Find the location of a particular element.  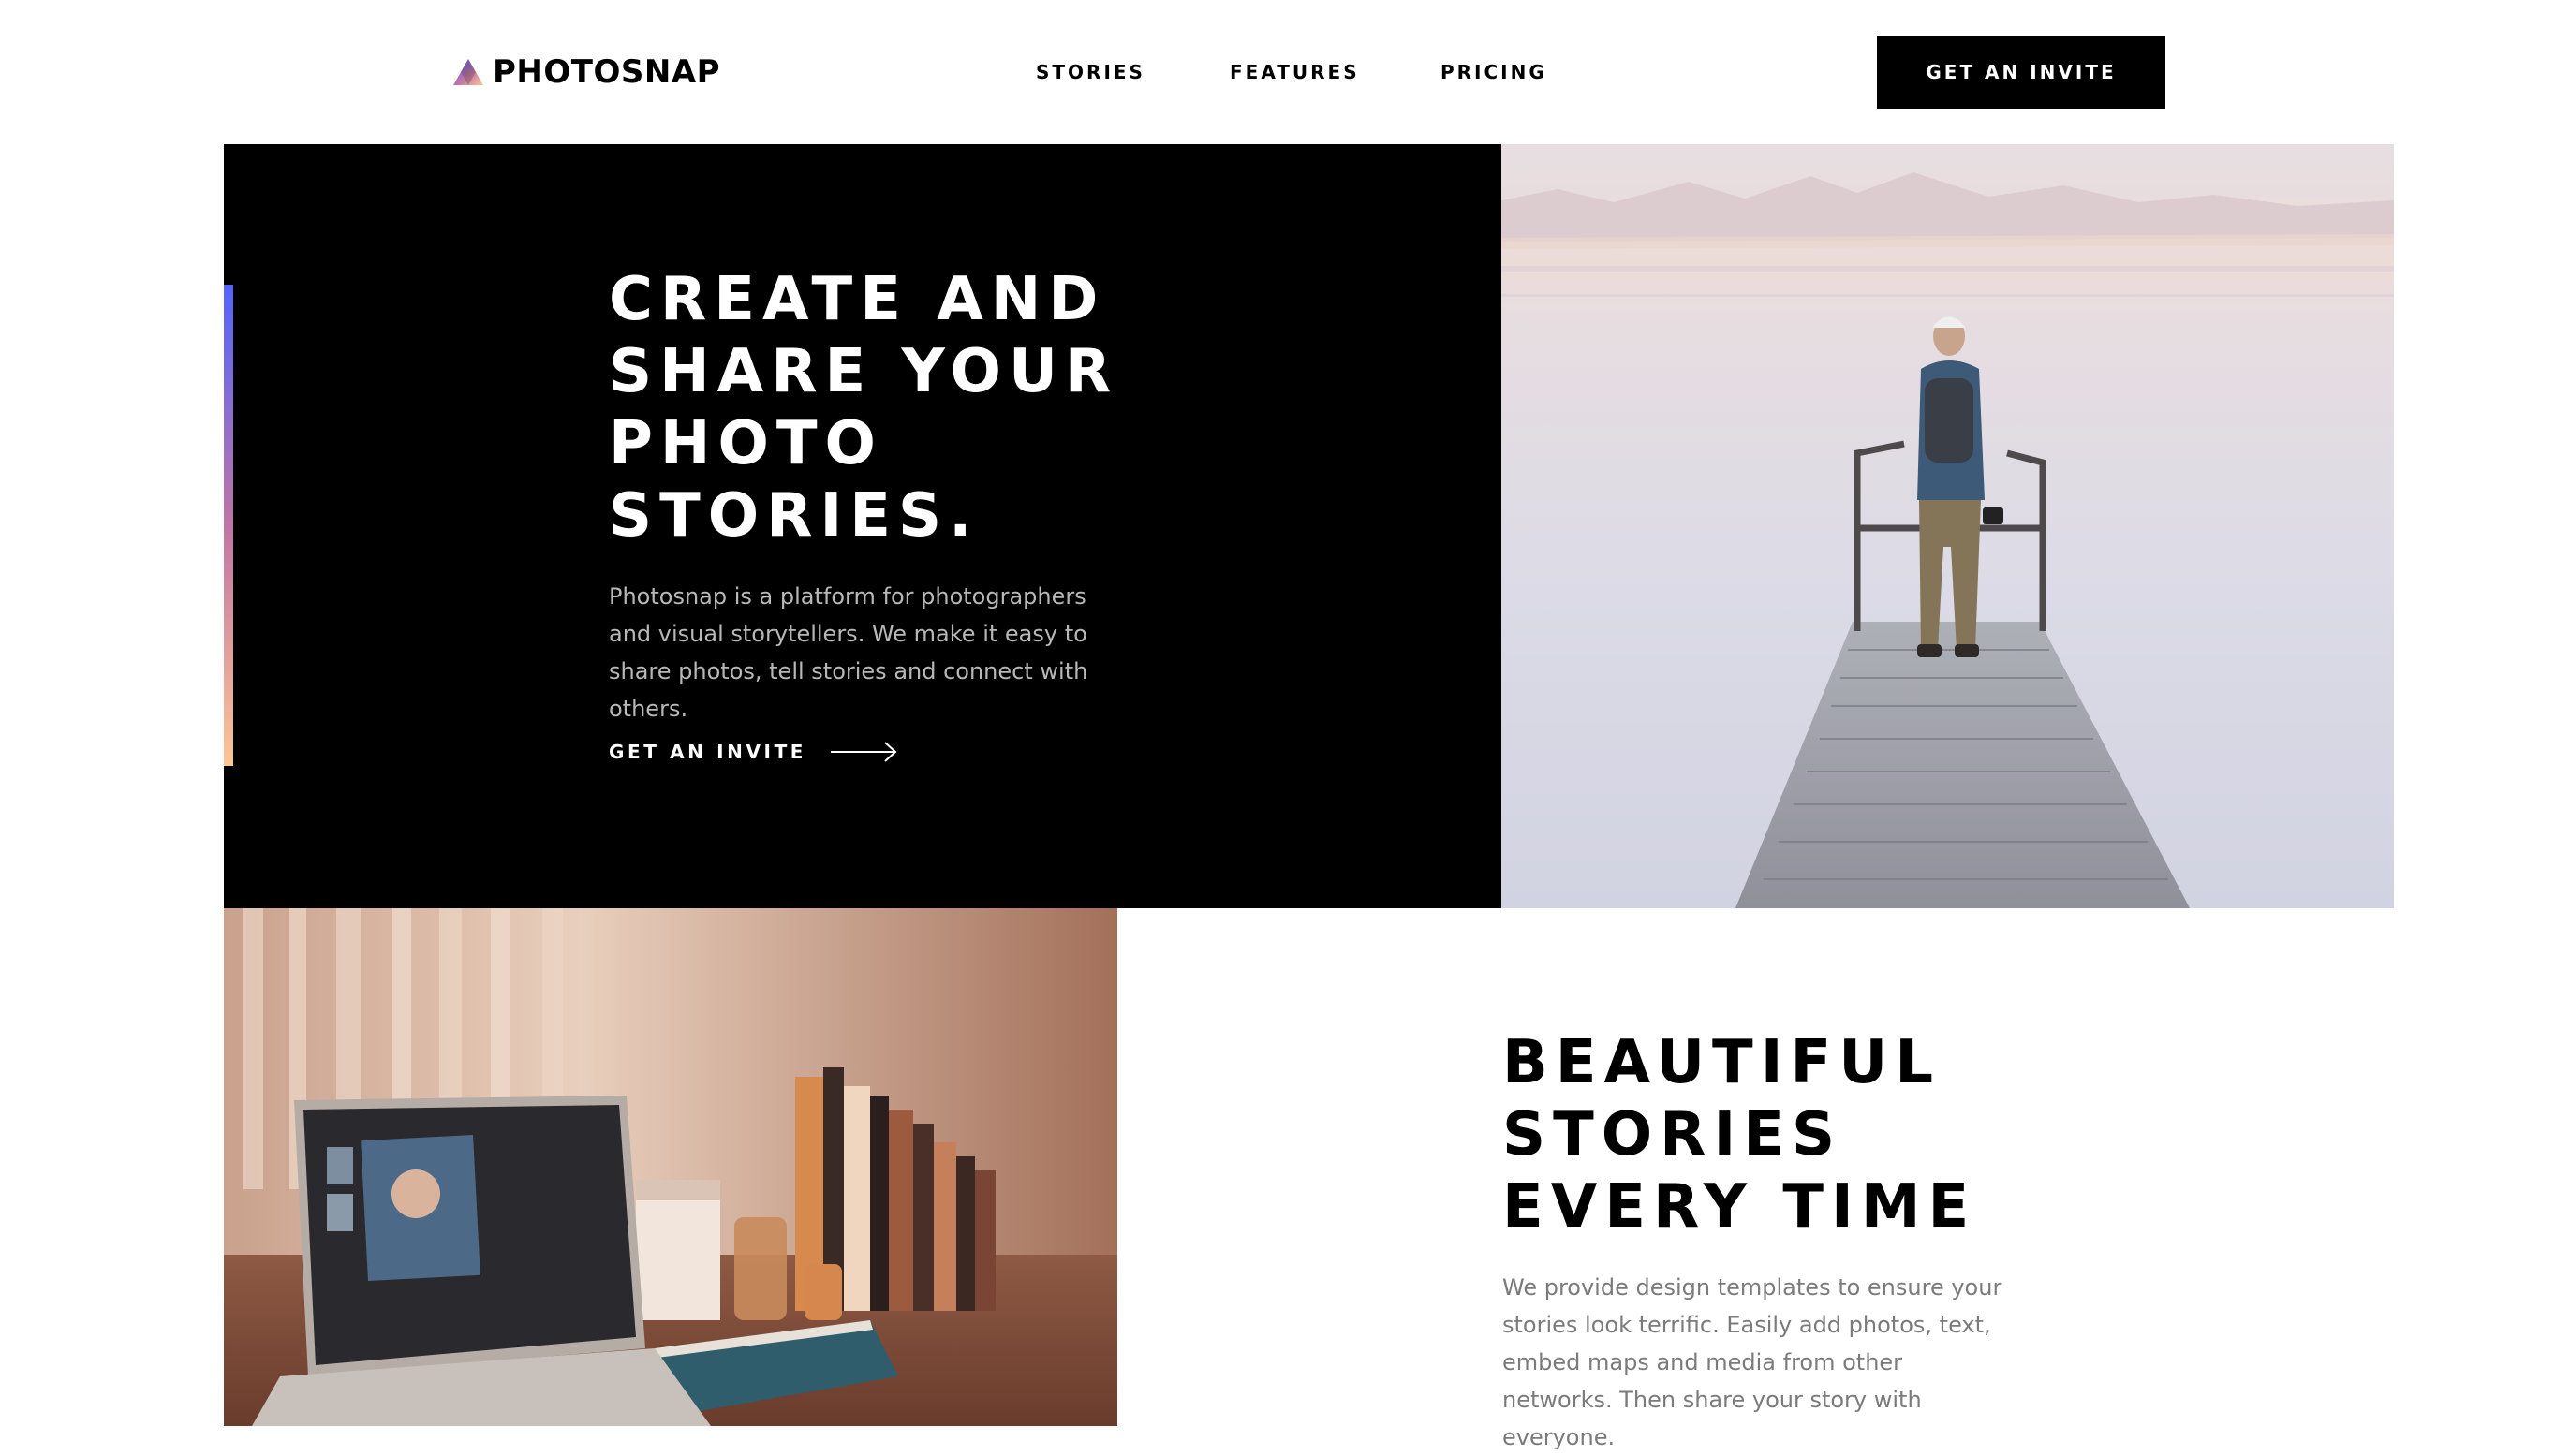

section-title-line: EVERY TIME is located at coordinates (1739, 1207).